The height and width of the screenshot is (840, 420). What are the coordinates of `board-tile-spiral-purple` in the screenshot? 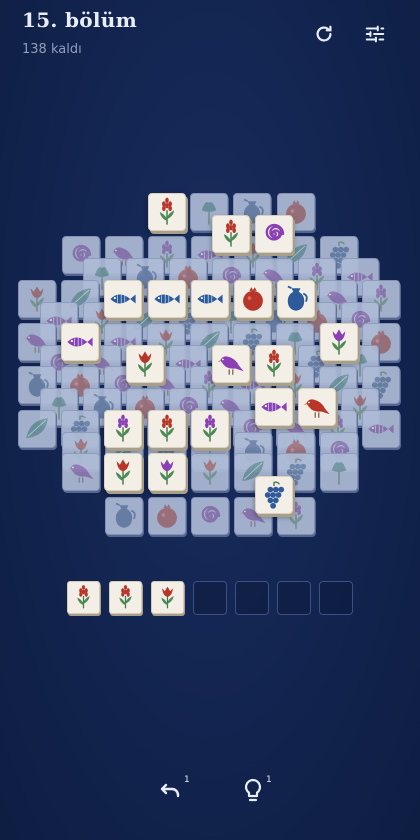 It's located at (274, 234).